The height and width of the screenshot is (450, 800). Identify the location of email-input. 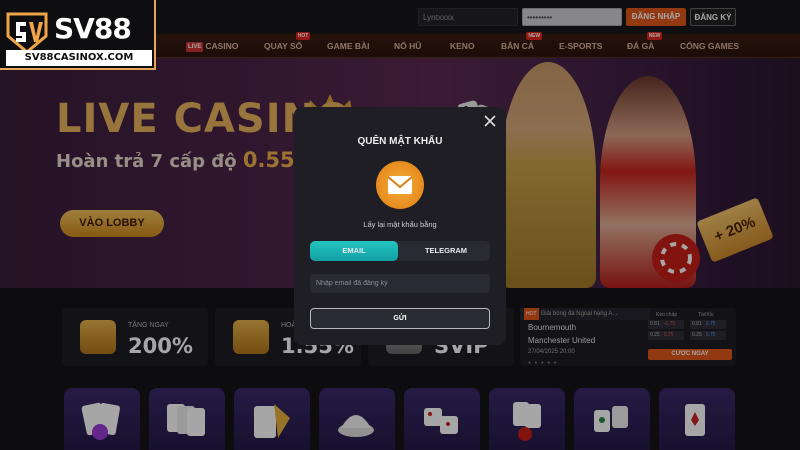
(400, 283).